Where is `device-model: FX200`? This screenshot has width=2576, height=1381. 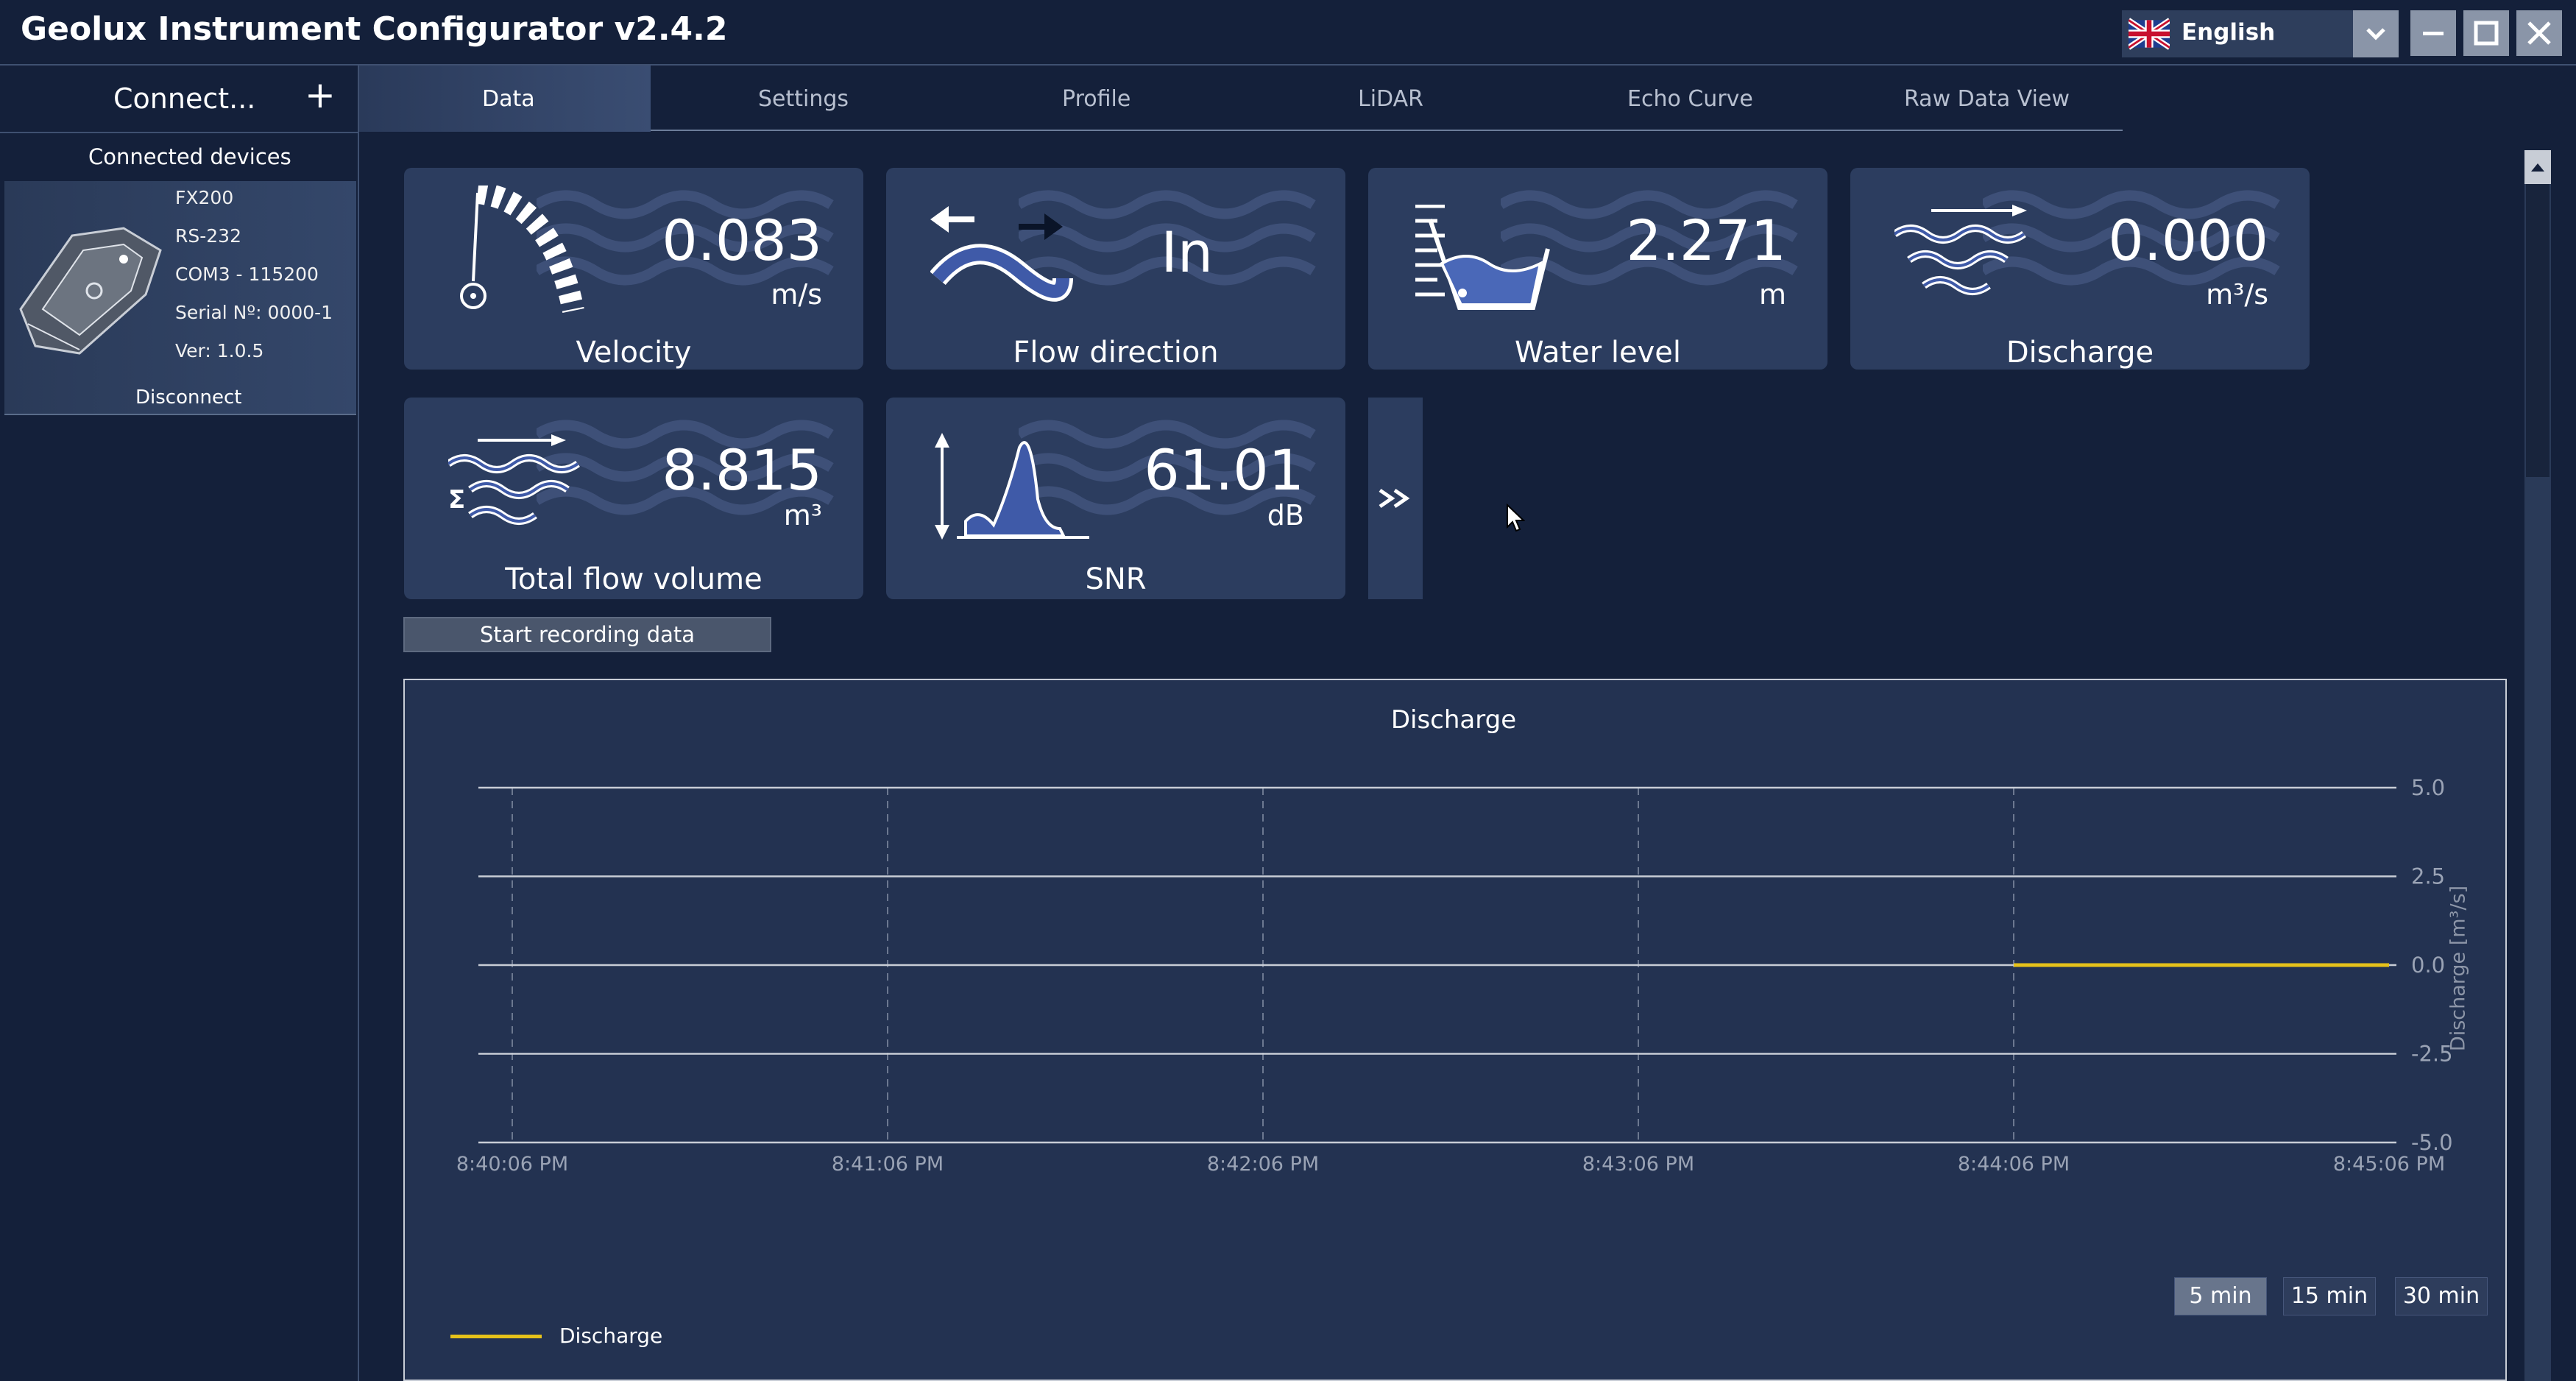
device-model: FX200 is located at coordinates (205, 197).